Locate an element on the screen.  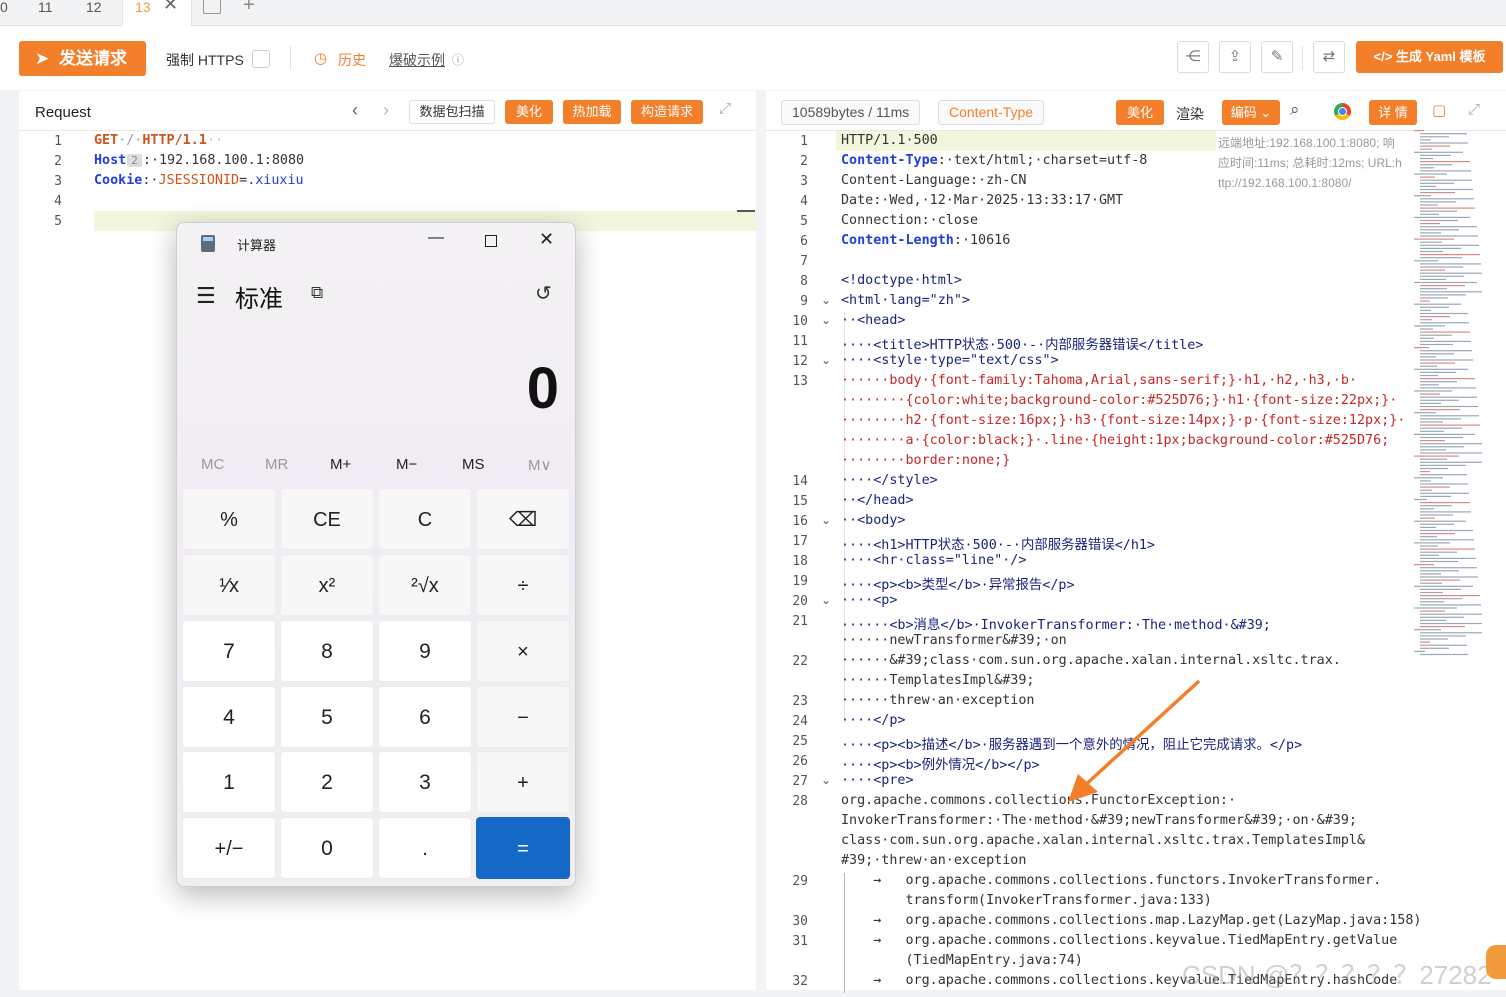
equals-key: = is located at coordinates (523, 848).